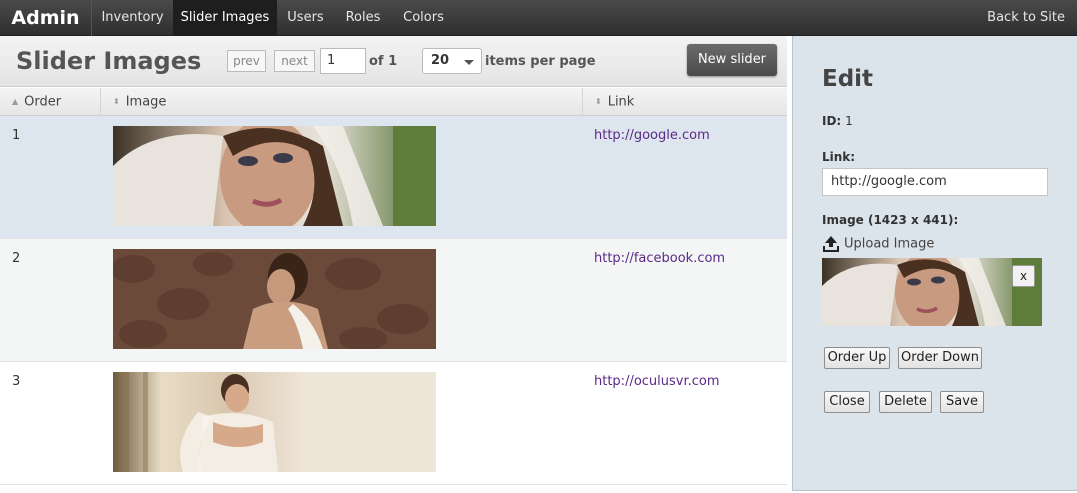 This screenshot has width=1077, height=493. I want to click on row-order: 2, so click(16, 258).